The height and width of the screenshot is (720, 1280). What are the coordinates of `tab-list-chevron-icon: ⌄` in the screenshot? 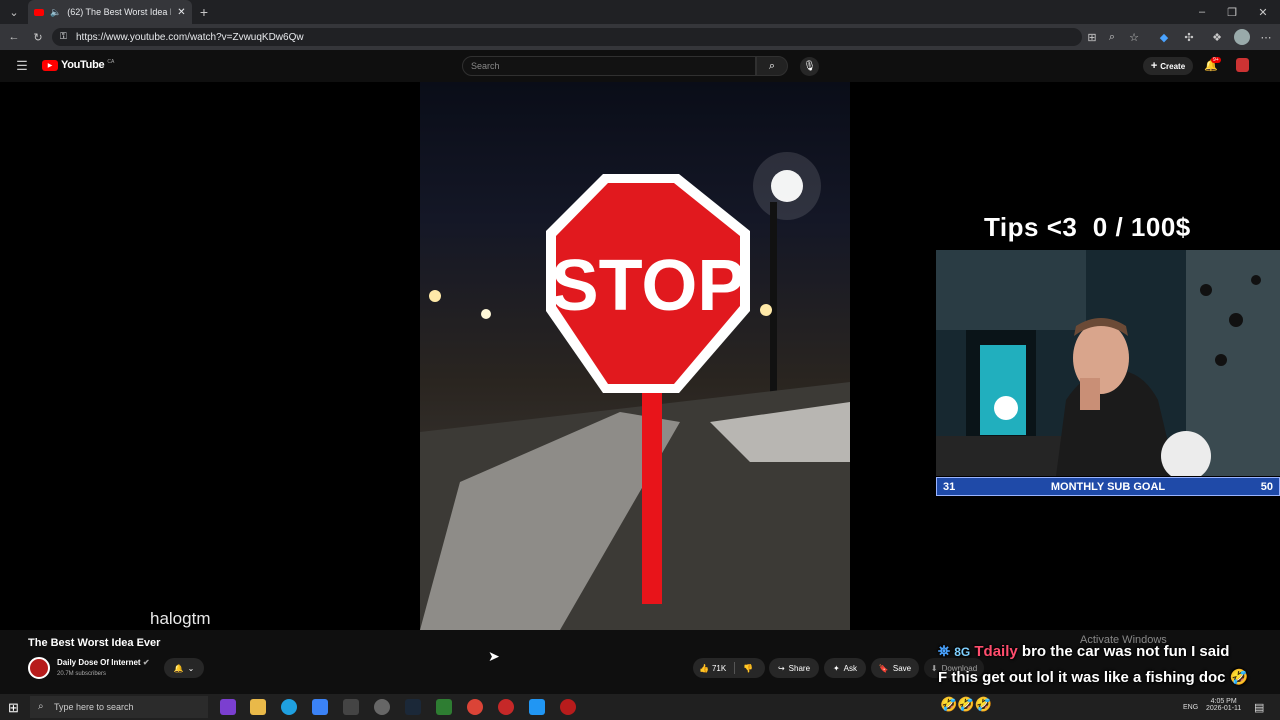 It's located at (14, 12).